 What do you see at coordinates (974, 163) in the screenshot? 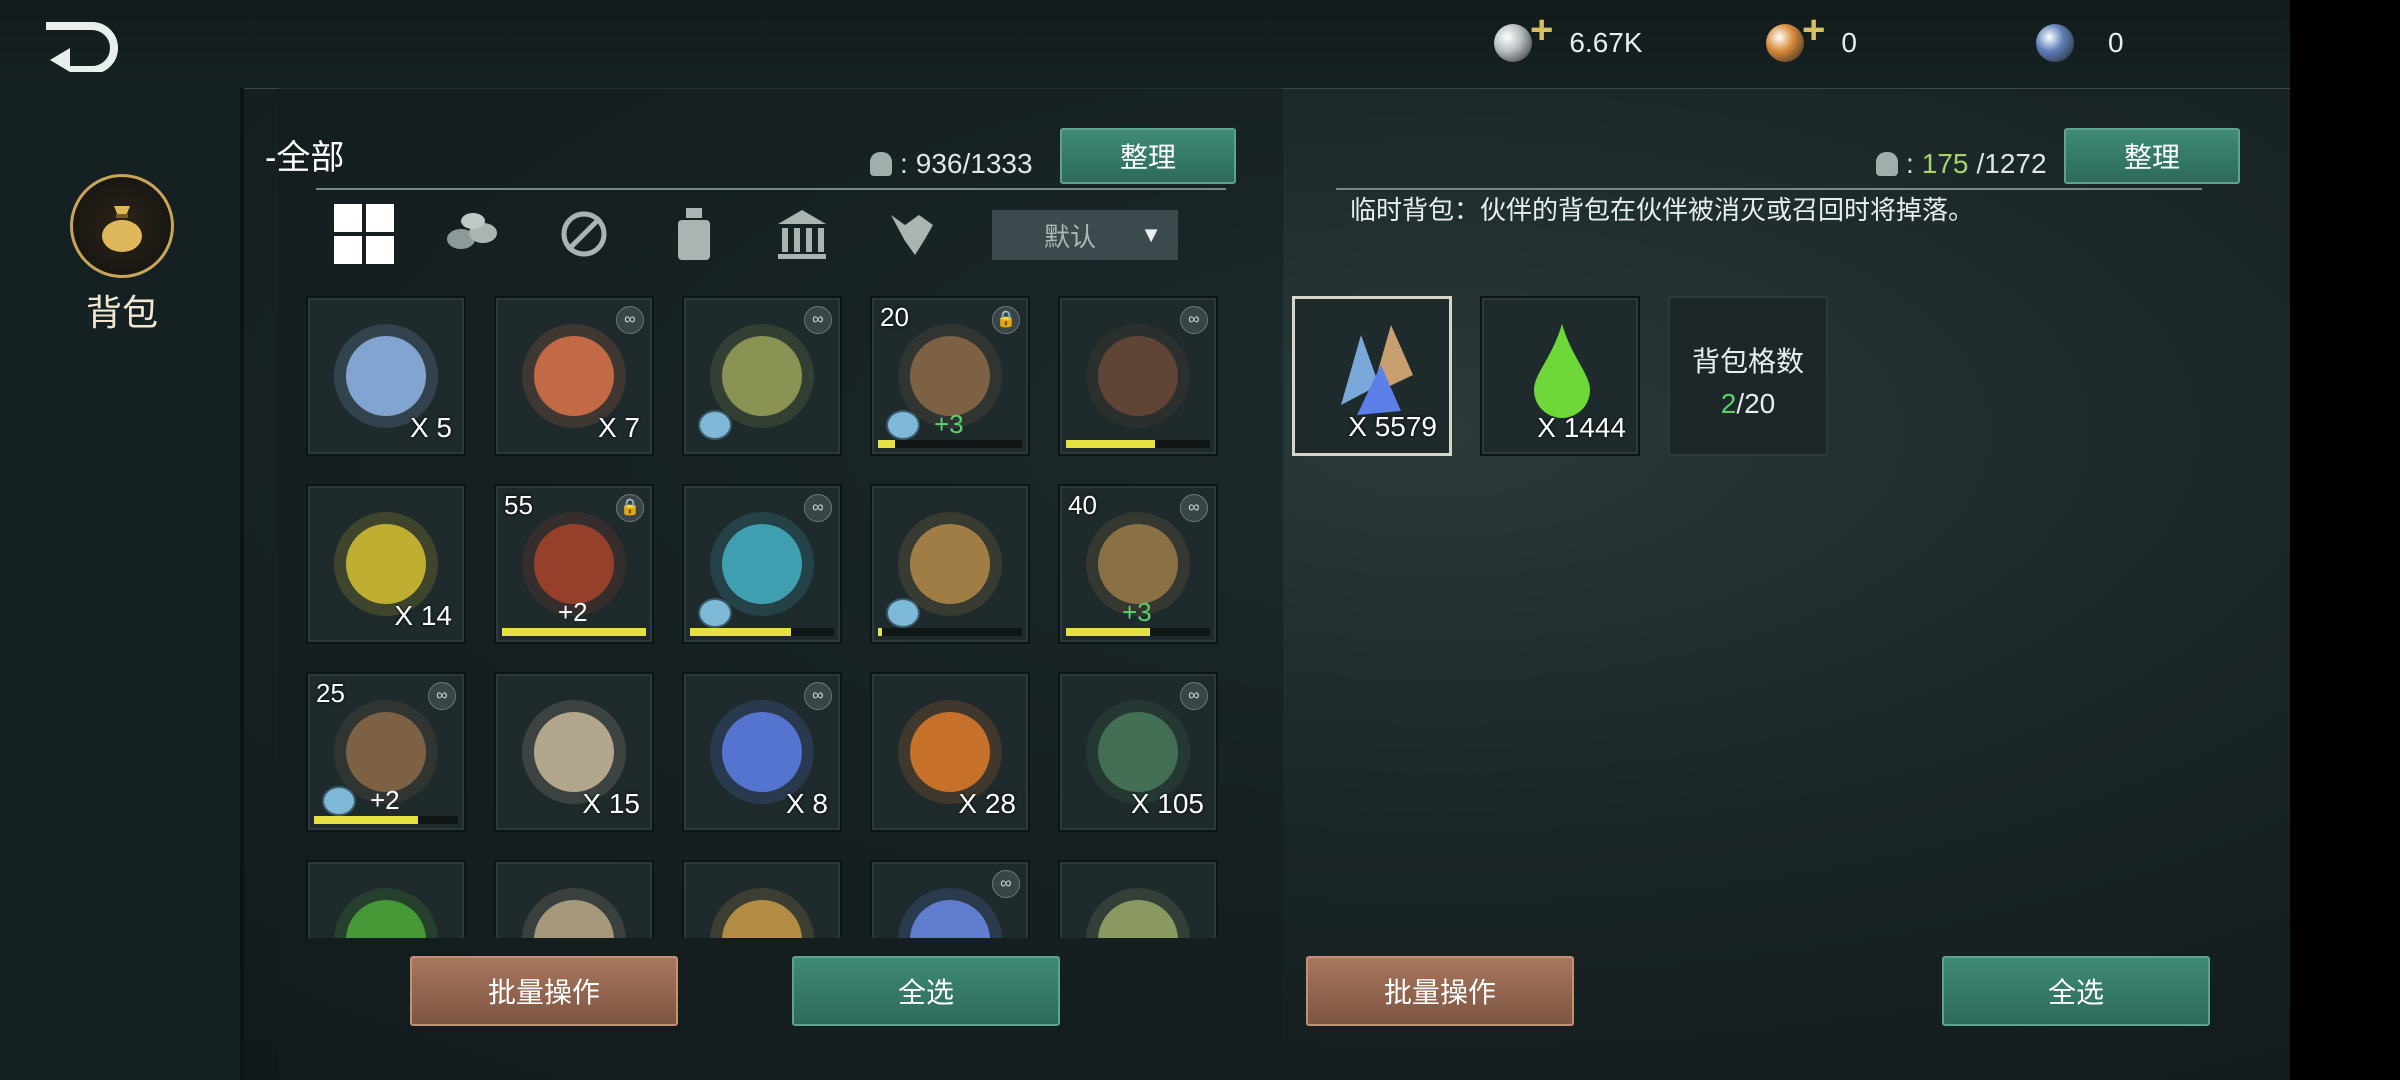
I see `left-capacity-value: 936/1333` at bounding box center [974, 163].